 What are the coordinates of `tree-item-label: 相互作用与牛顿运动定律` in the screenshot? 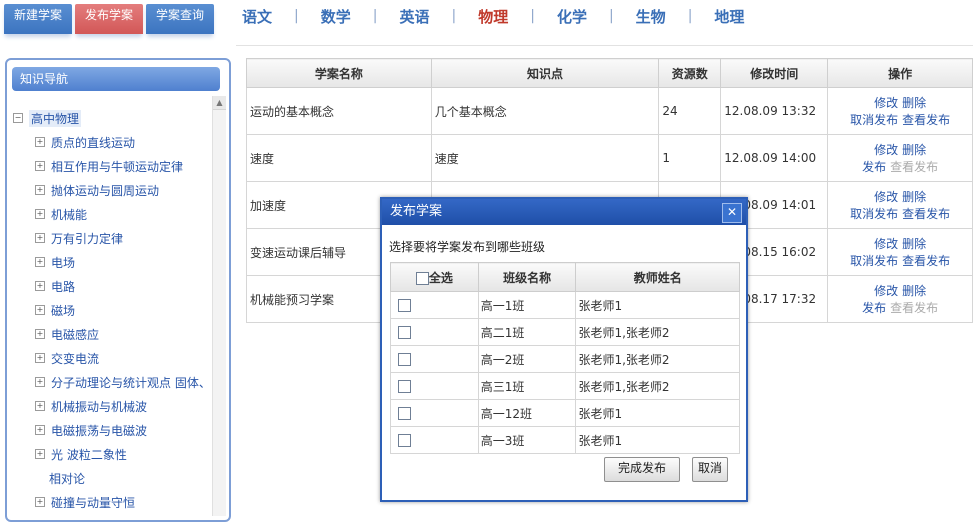 It's located at (117, 166).